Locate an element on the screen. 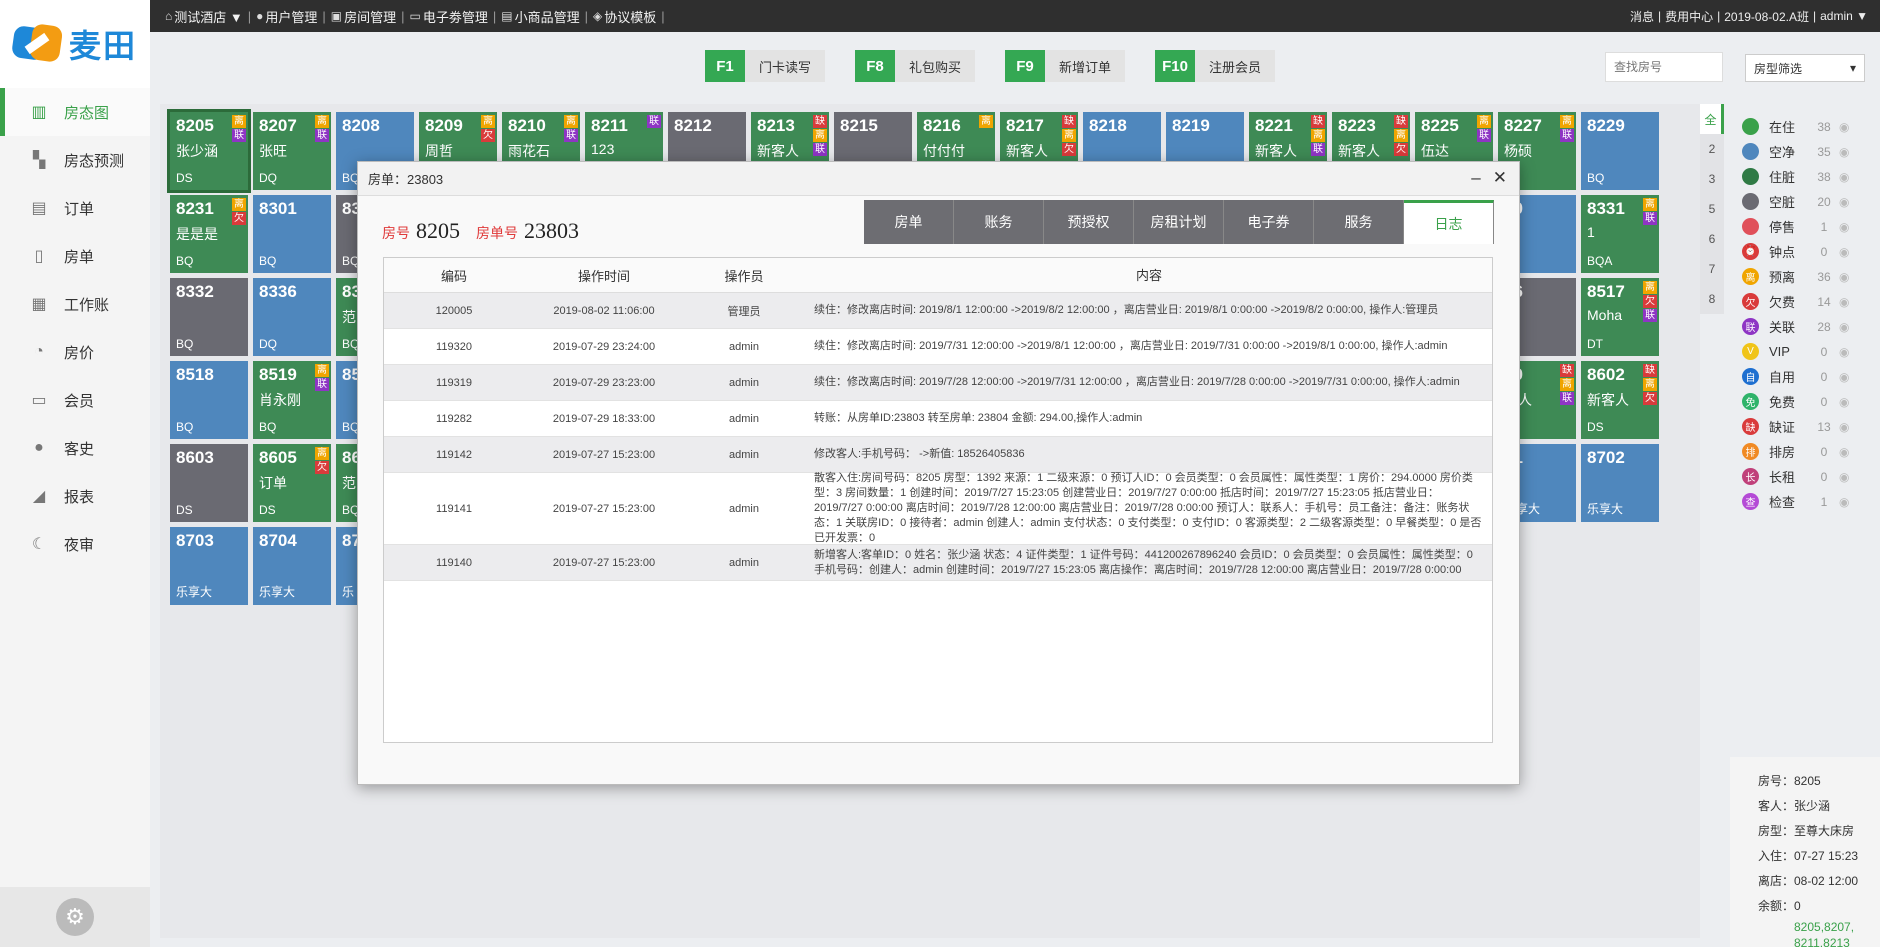  legend-item: 查检查 1 ◉ is located at coordinates (1807, 501).